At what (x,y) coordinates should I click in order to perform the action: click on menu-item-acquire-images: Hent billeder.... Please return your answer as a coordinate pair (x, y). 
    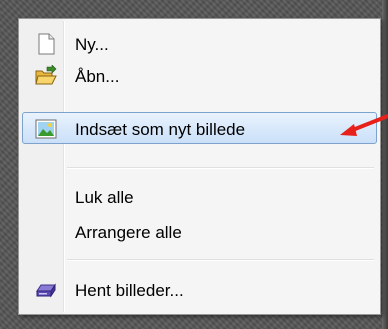
    Looking at the image, I should click on (199, 289).